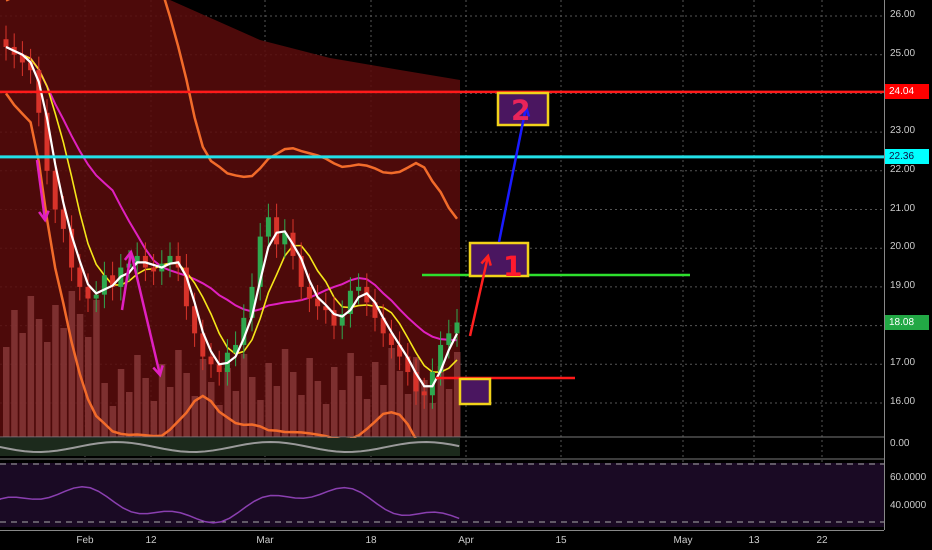  I want to click on price-tick-label: 25.00, so click(903, 53).